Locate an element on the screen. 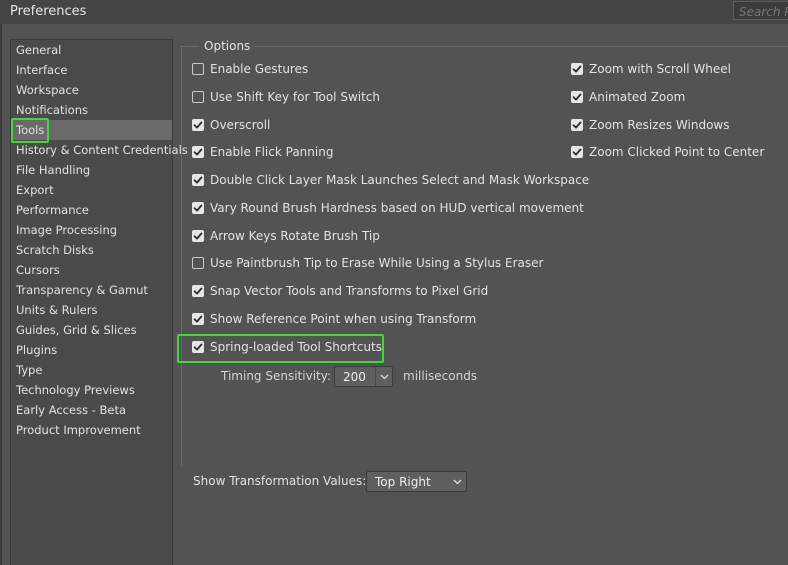  sidebar-item-label: Cursors is located at coordinates (38, 270).